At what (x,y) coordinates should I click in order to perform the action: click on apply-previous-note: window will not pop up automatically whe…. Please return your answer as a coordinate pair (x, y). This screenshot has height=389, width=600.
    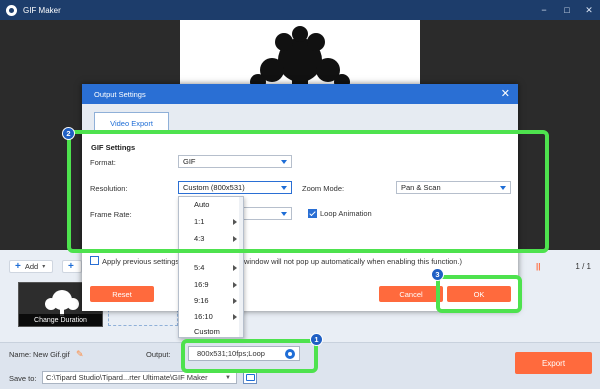
    Looking at the image, I should click on (353, 261).